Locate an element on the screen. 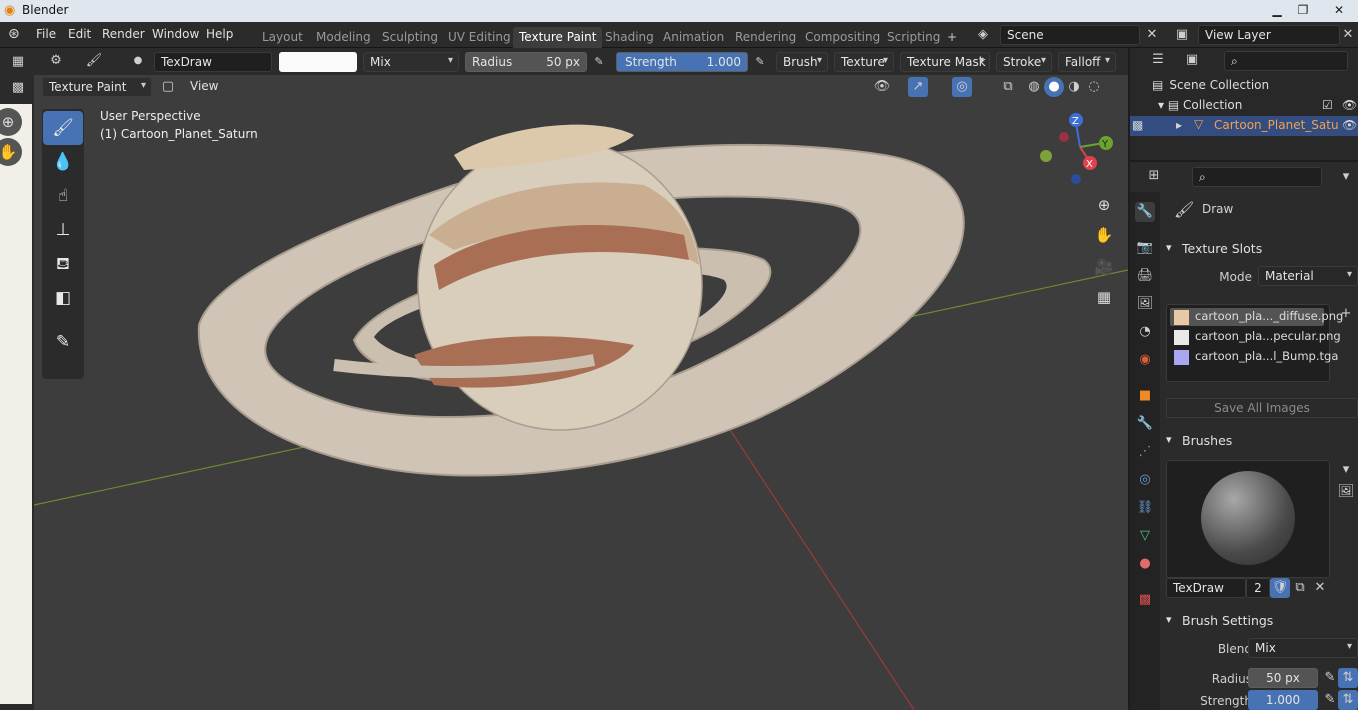  falloff-menu: Falloff is located at coordinates (1087, 62).